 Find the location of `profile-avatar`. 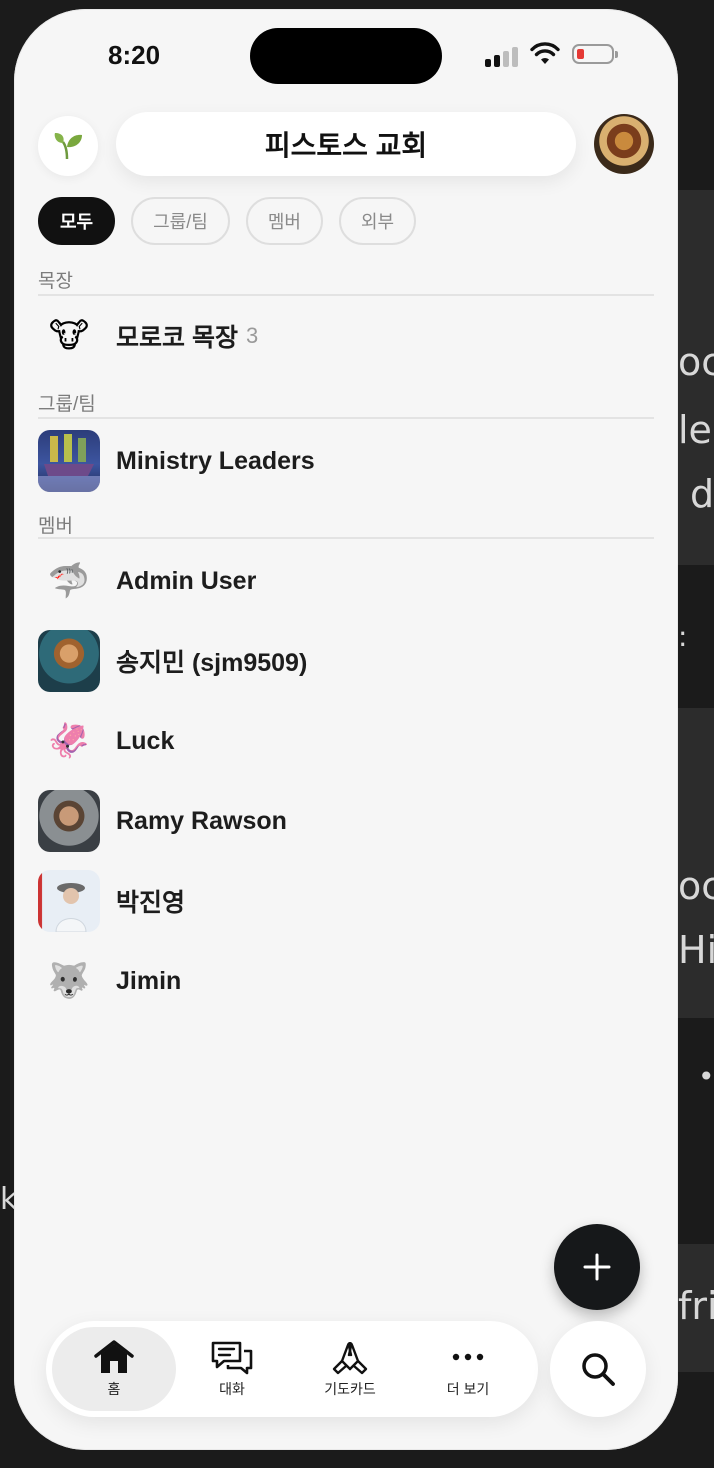

profile-avatar is located at coordinates (624, 144).